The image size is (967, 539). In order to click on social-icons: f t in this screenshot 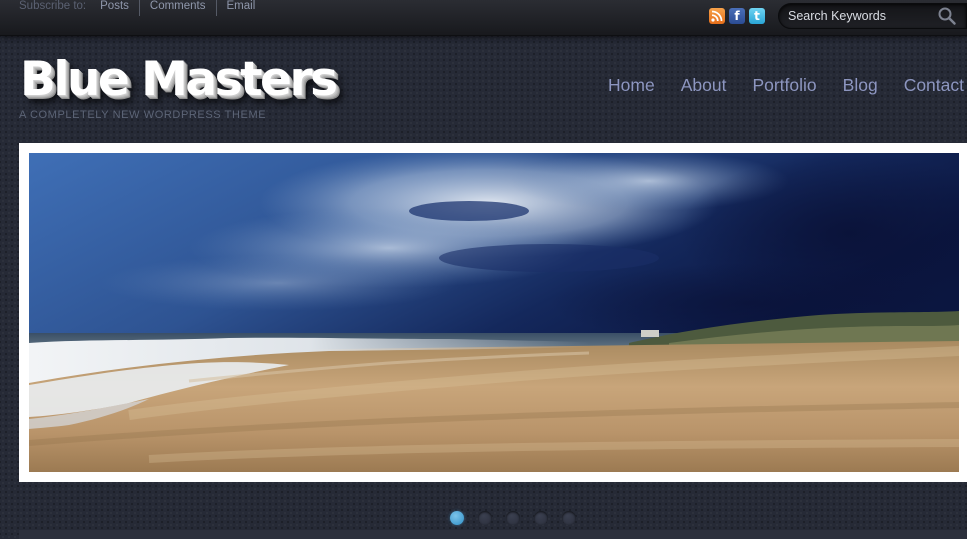, I will do `click(737, 16)`.